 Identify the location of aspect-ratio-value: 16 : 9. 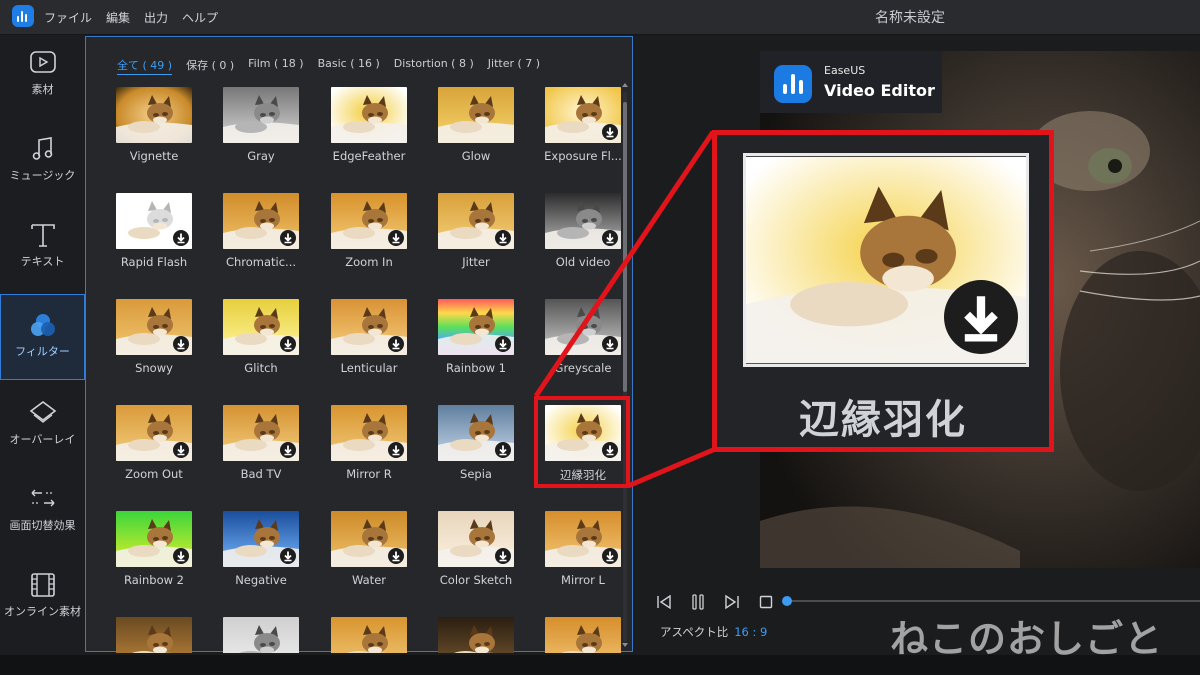
(750, 632).